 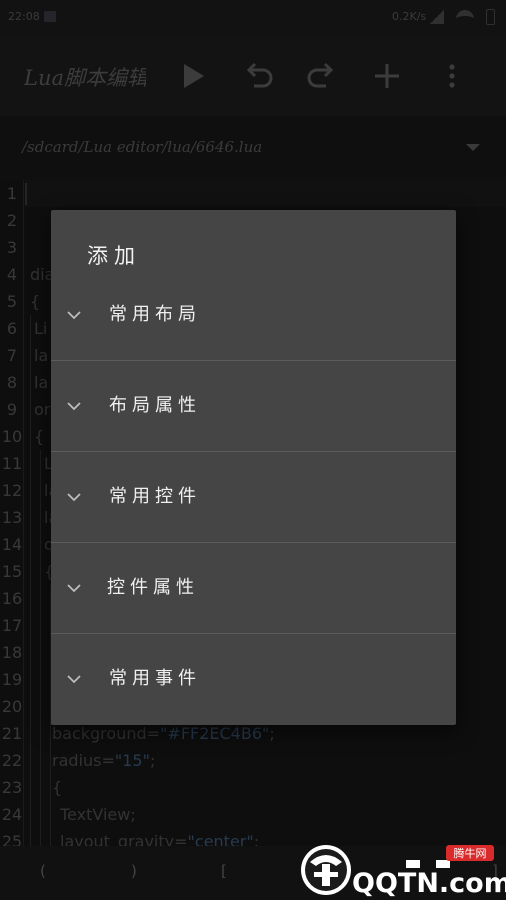 I want to click on line-number: 5, so click(x=12, y=301).